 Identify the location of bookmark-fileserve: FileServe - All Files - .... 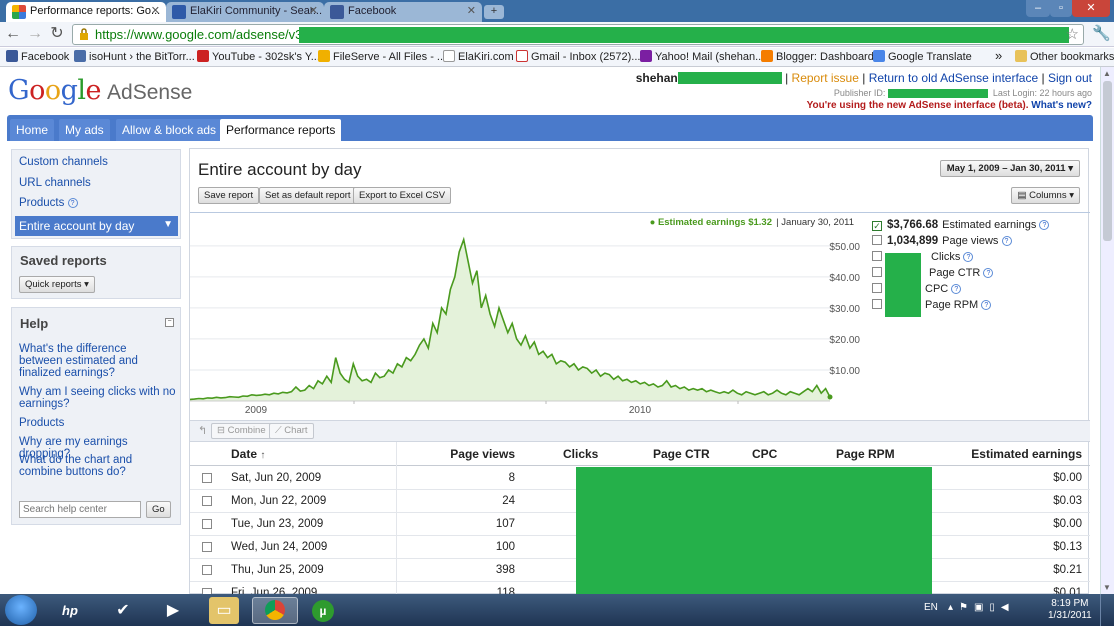
(382, 56).